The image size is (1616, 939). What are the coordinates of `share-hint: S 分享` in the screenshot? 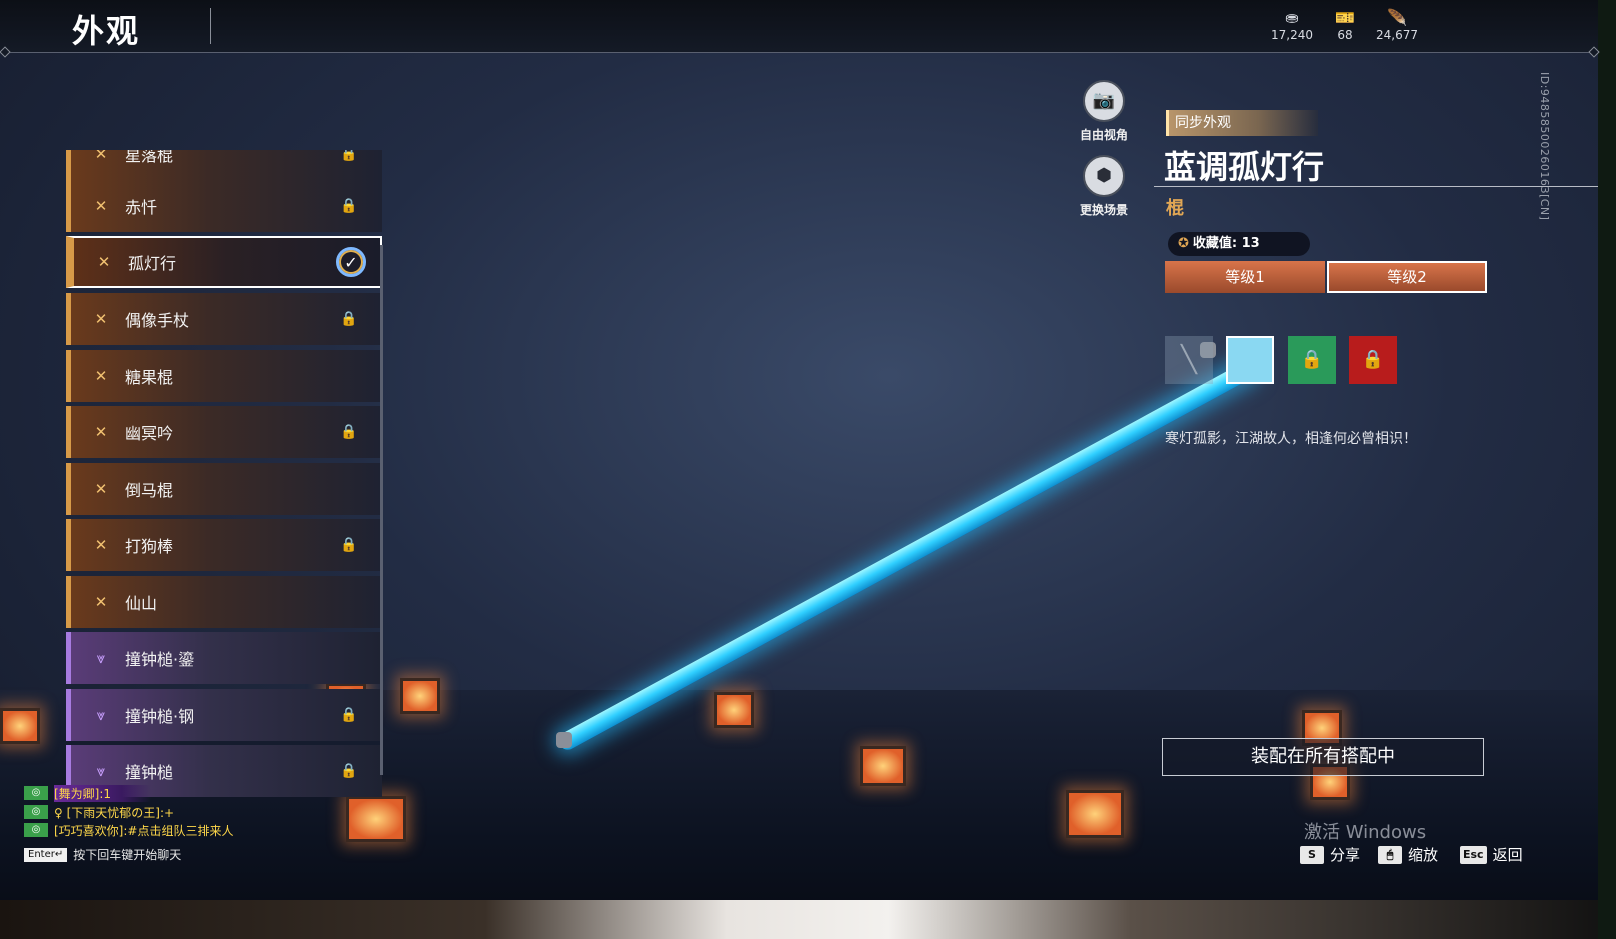 It's located at (1330, 854).